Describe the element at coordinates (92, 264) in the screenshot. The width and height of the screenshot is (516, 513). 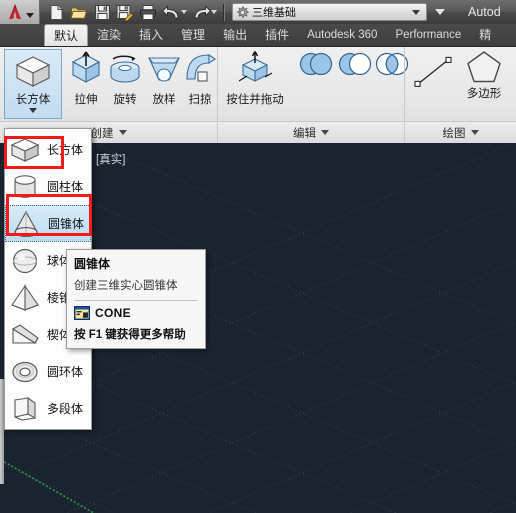
I see `tooltip-title: 圆锥体` at that location.